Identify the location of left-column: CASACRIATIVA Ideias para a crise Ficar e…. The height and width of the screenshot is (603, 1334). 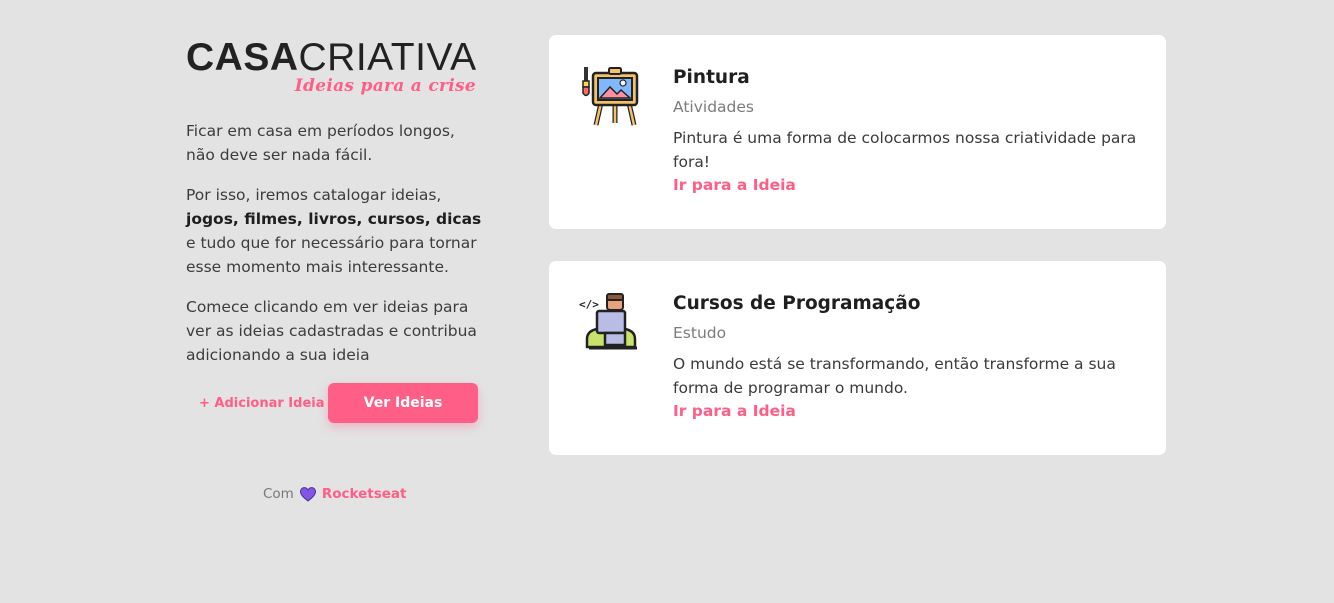
(336, 230).